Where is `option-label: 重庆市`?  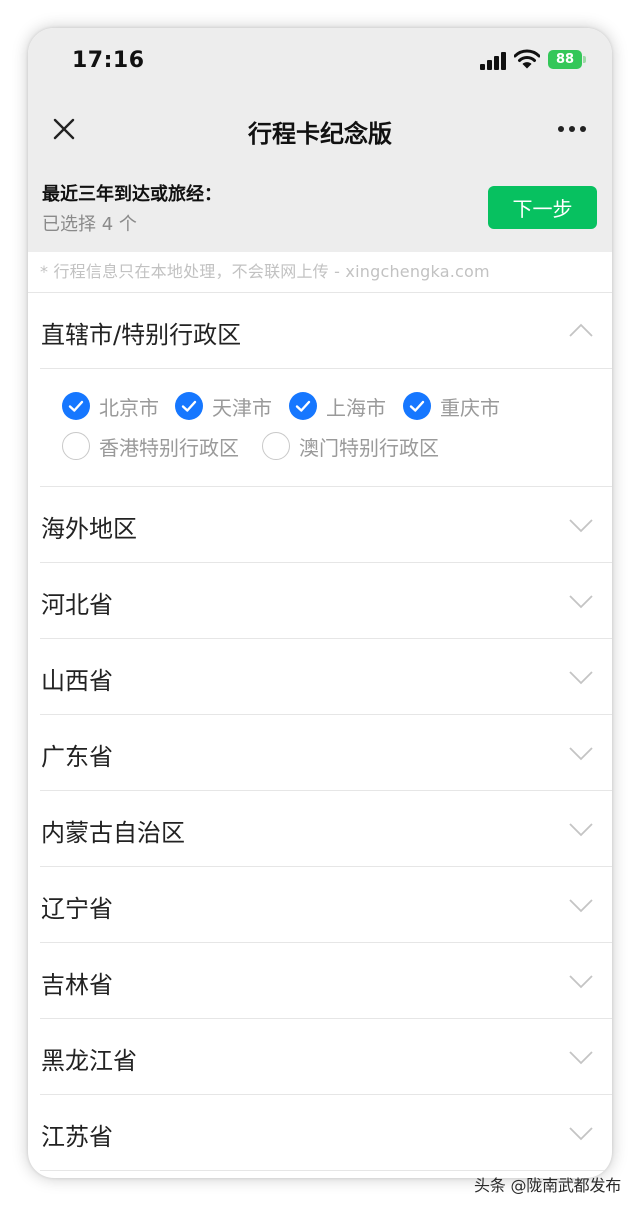 option-label: 重庆市 is located at coordinates (470, 407).